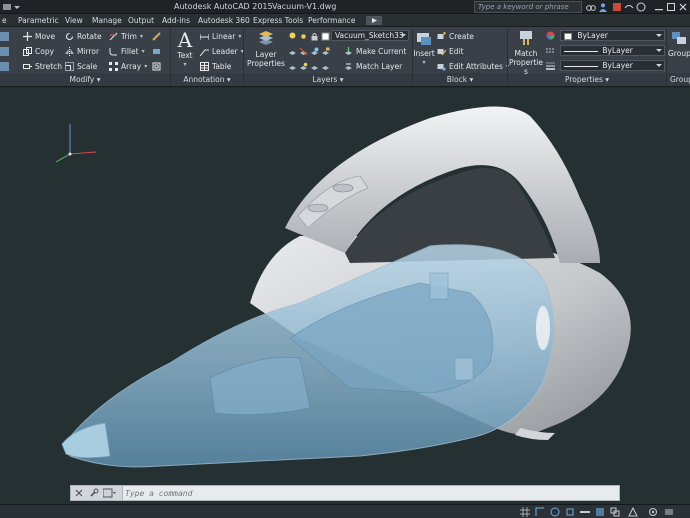 The height and width of the screenshot is (518, 690). What do you see at coordinates (176, 20) in the screenshot?
I see `tab-add-ins: Add-ins` at bounding box center [176, 20].